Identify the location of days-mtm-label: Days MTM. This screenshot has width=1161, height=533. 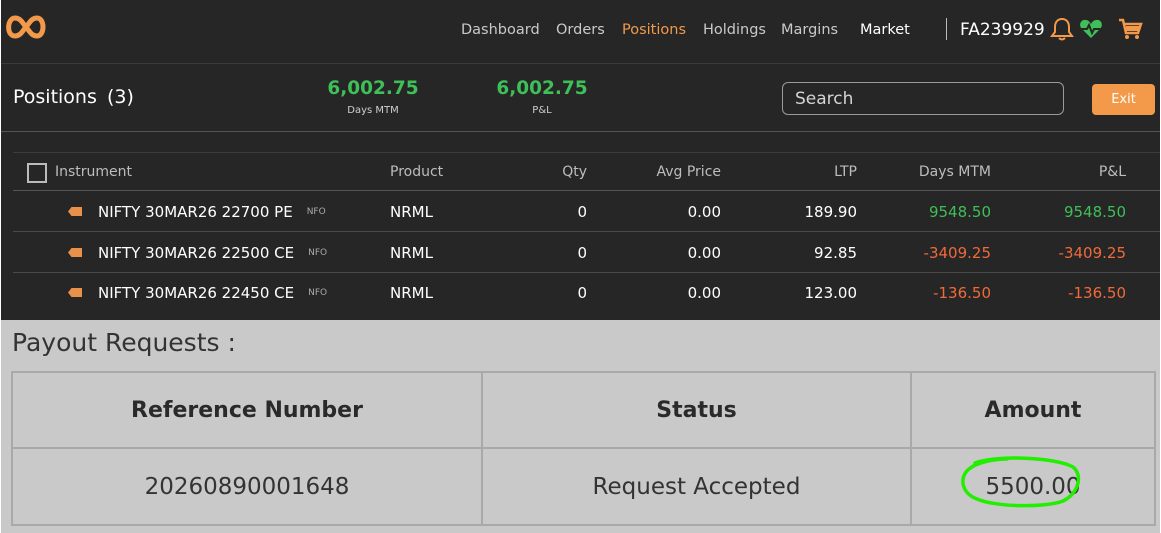
(373, 110).